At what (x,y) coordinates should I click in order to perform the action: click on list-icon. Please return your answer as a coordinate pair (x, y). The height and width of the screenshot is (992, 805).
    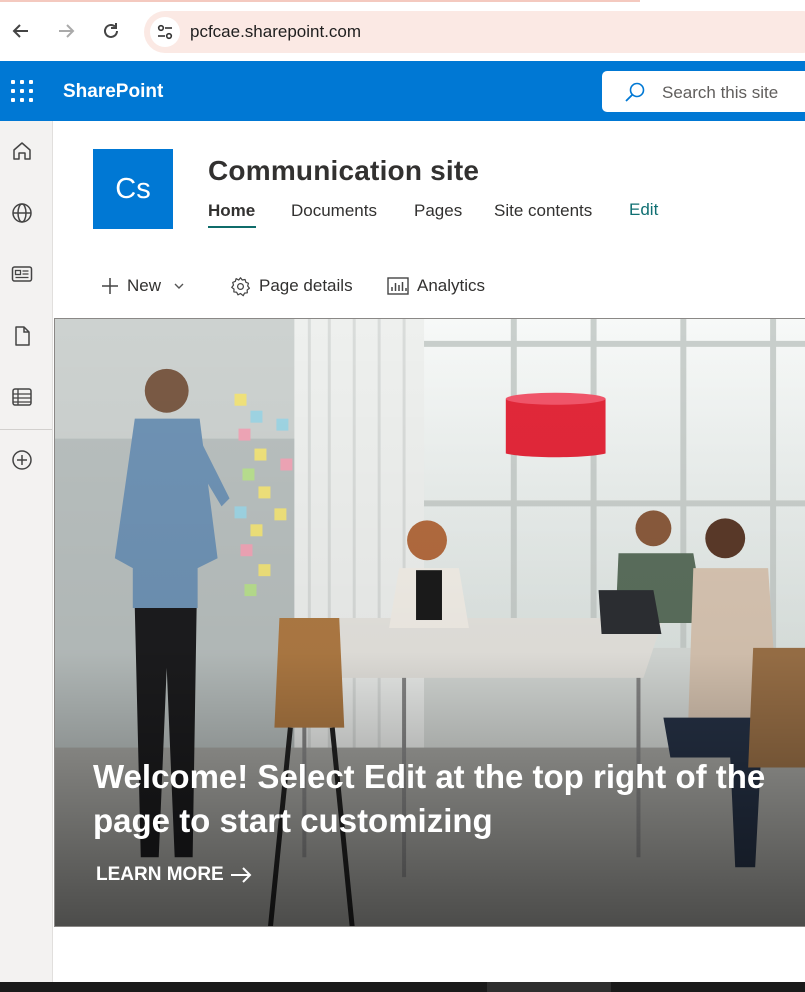
    Looking at the image, I should click on (23, 398).